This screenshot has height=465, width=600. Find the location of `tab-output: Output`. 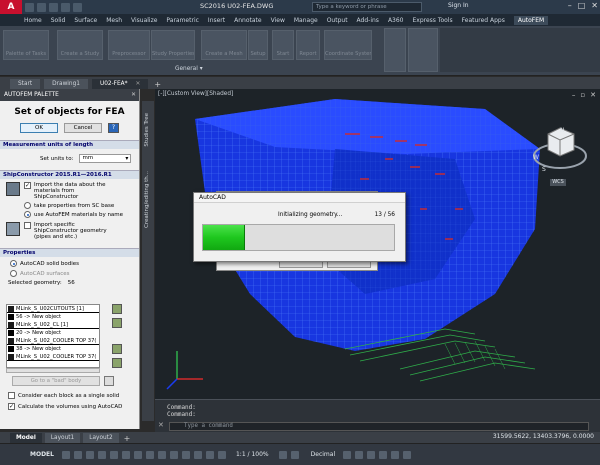

tab-output: Output is located at coordinates (337, 20).